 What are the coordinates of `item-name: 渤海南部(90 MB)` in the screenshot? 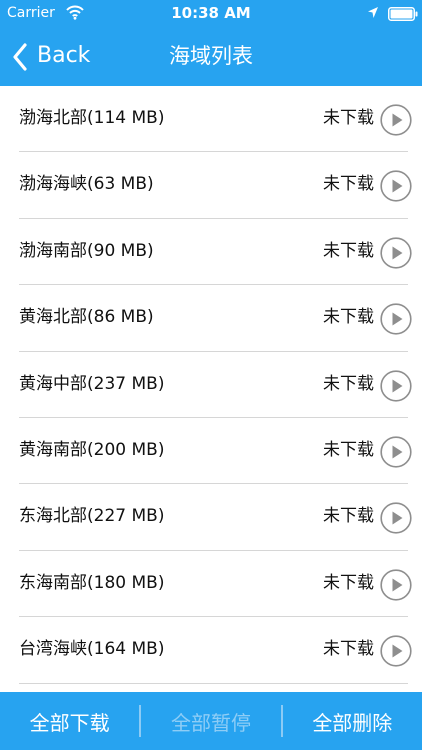 It's located at (86, 250).